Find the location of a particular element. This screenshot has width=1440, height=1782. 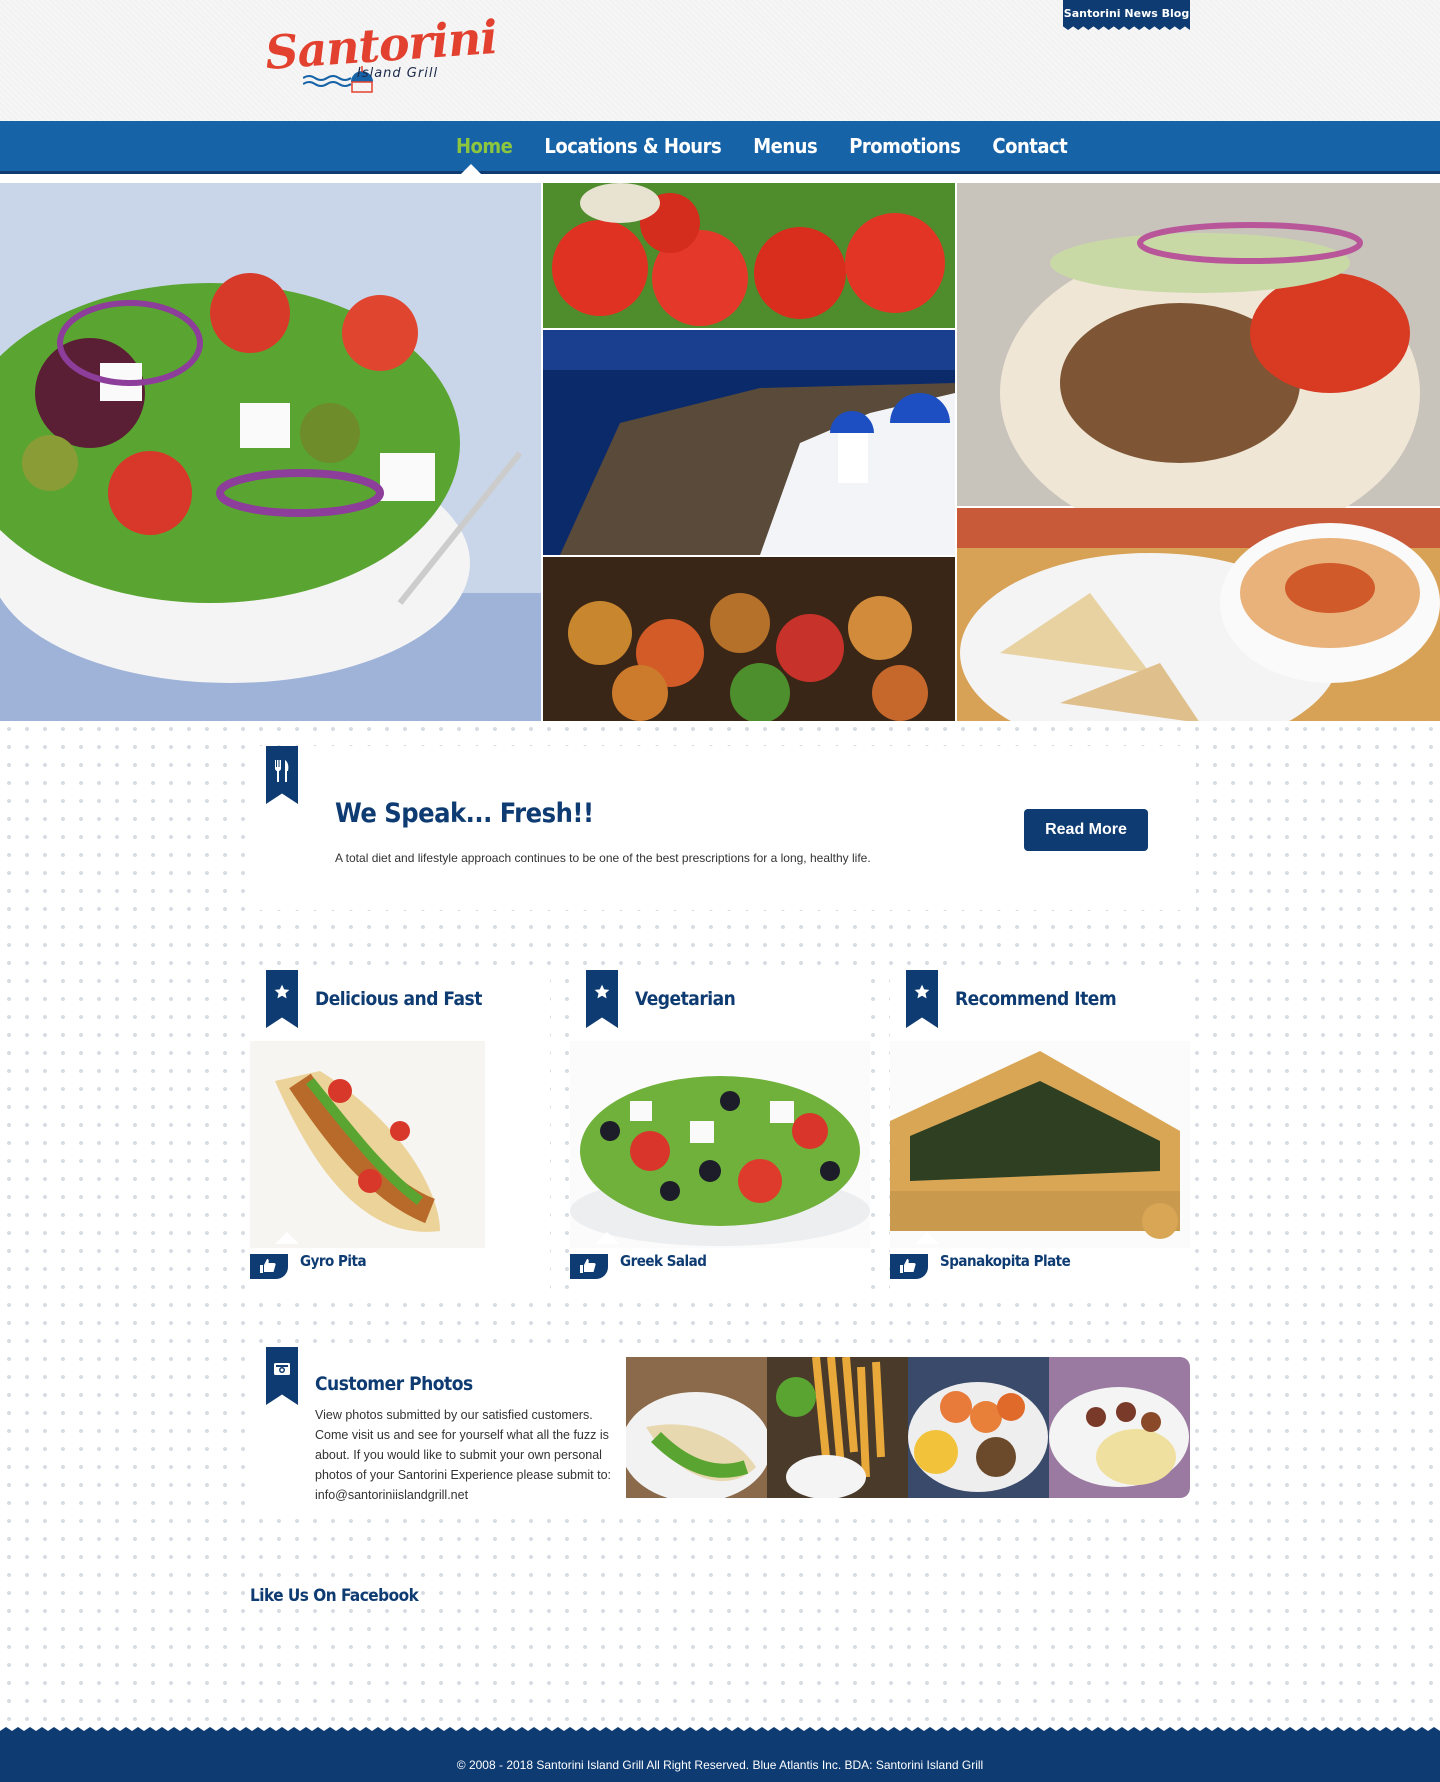

facebook-title: Like Us On Facebook is located at coordinates (334, 1596).